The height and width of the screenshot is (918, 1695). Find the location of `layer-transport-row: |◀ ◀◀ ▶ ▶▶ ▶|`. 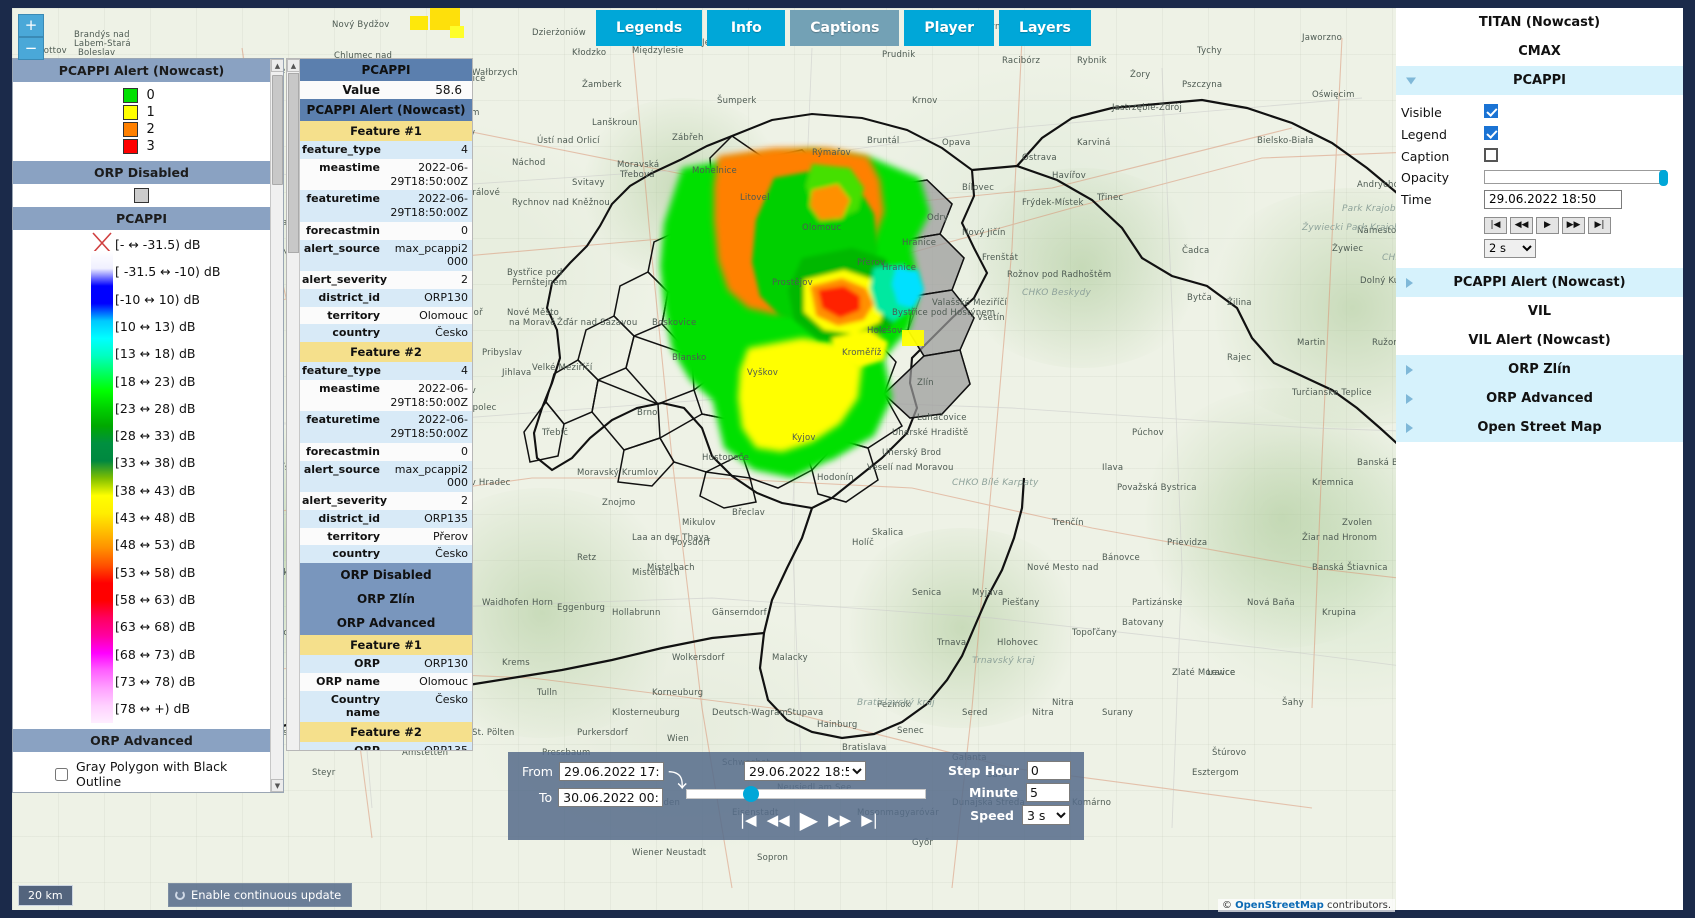

layer-transport-row: |◀ ◀◀ ▶ ▶▶ ▶| is located at coordinates (1539, 223).